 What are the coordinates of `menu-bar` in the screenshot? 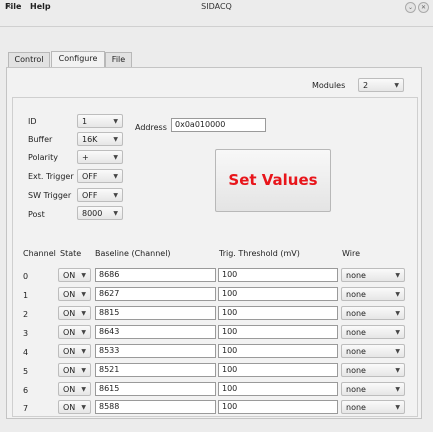 It's located at (216, 20).